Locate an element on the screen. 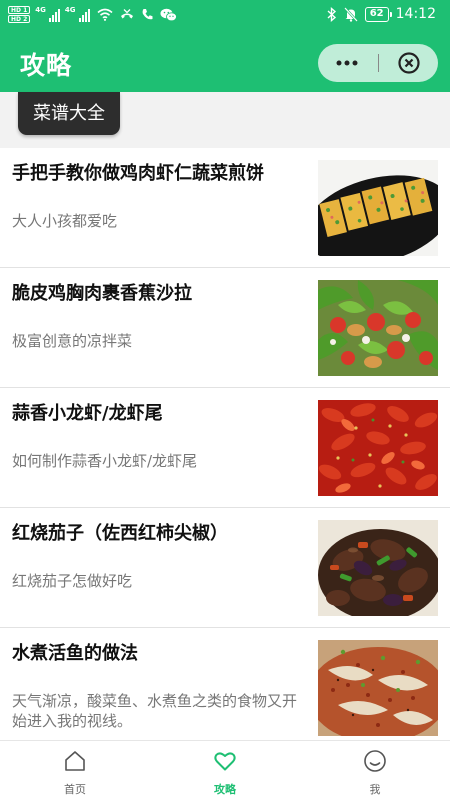 Image resolution: width=450 pixels, height=800 pixels. sim1-badge: HD 1 is located at coordinates (19, 10).